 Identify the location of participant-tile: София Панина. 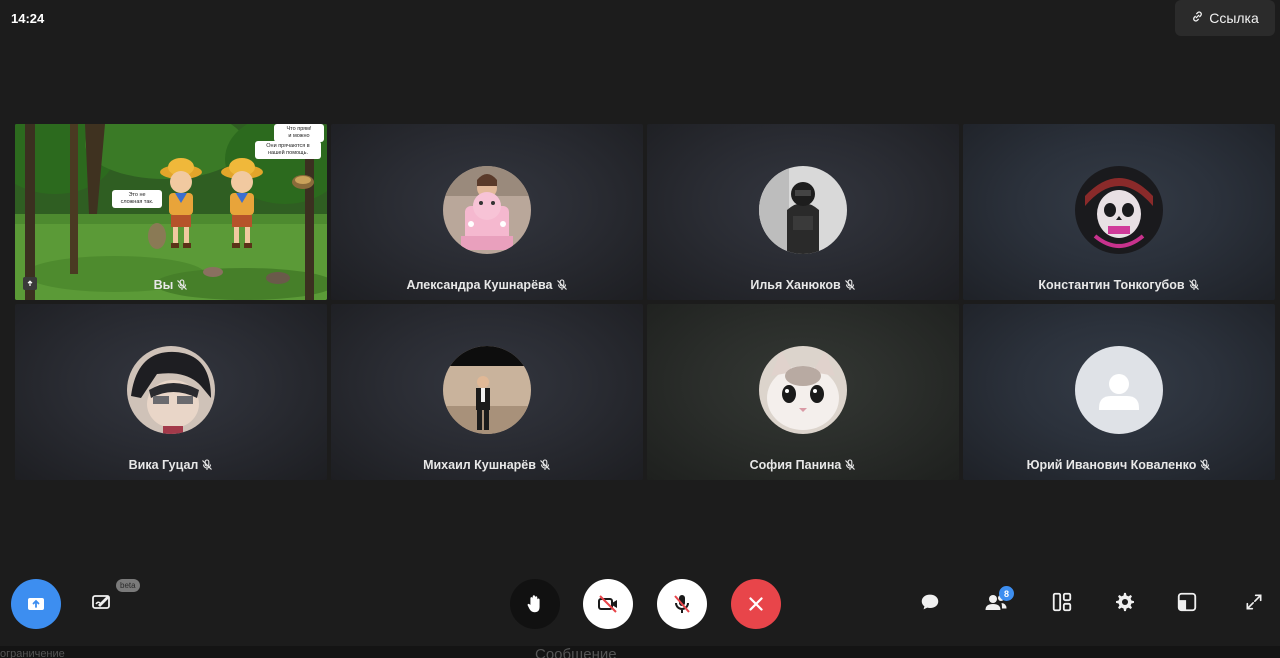
(803, 392).